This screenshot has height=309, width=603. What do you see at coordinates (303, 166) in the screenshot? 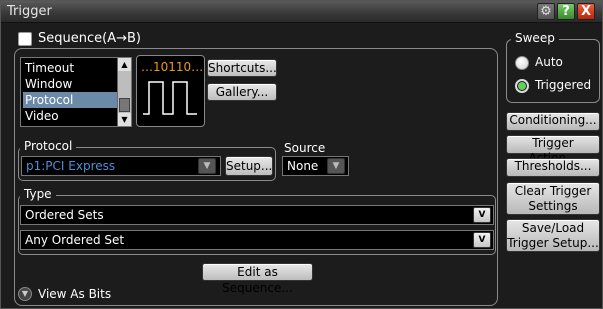
I see `source-value: None` at bounding box center [303, 166].